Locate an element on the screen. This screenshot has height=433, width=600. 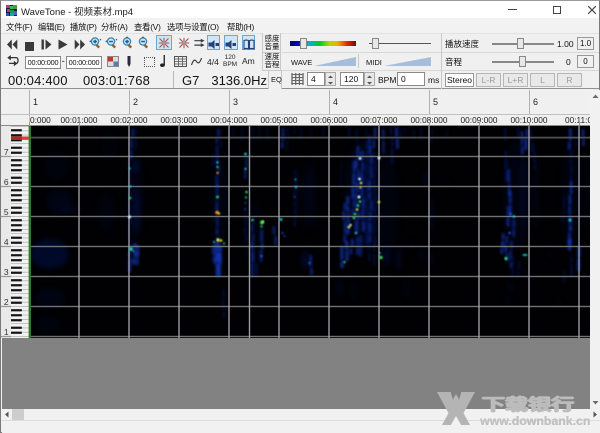
svg-text: 5 is located at coordinates (6, 212).